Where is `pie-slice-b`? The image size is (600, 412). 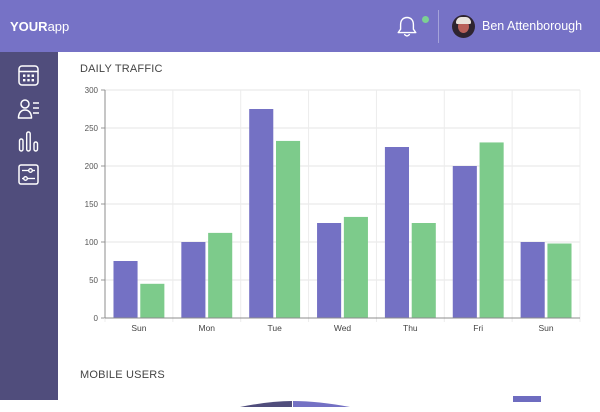 pie-slice-b is located at coordinates (321, 404).